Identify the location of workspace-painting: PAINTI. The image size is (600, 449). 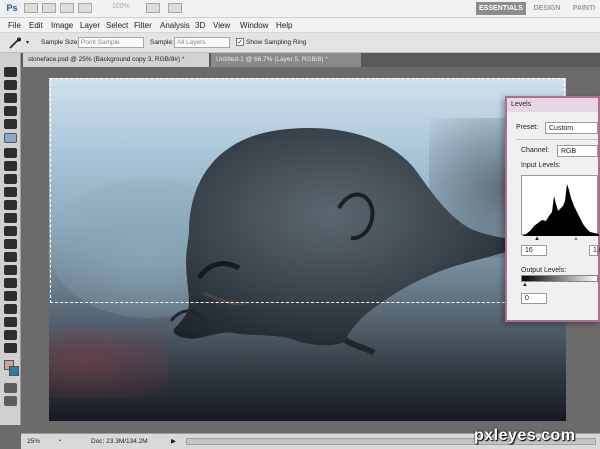
(584, 8).